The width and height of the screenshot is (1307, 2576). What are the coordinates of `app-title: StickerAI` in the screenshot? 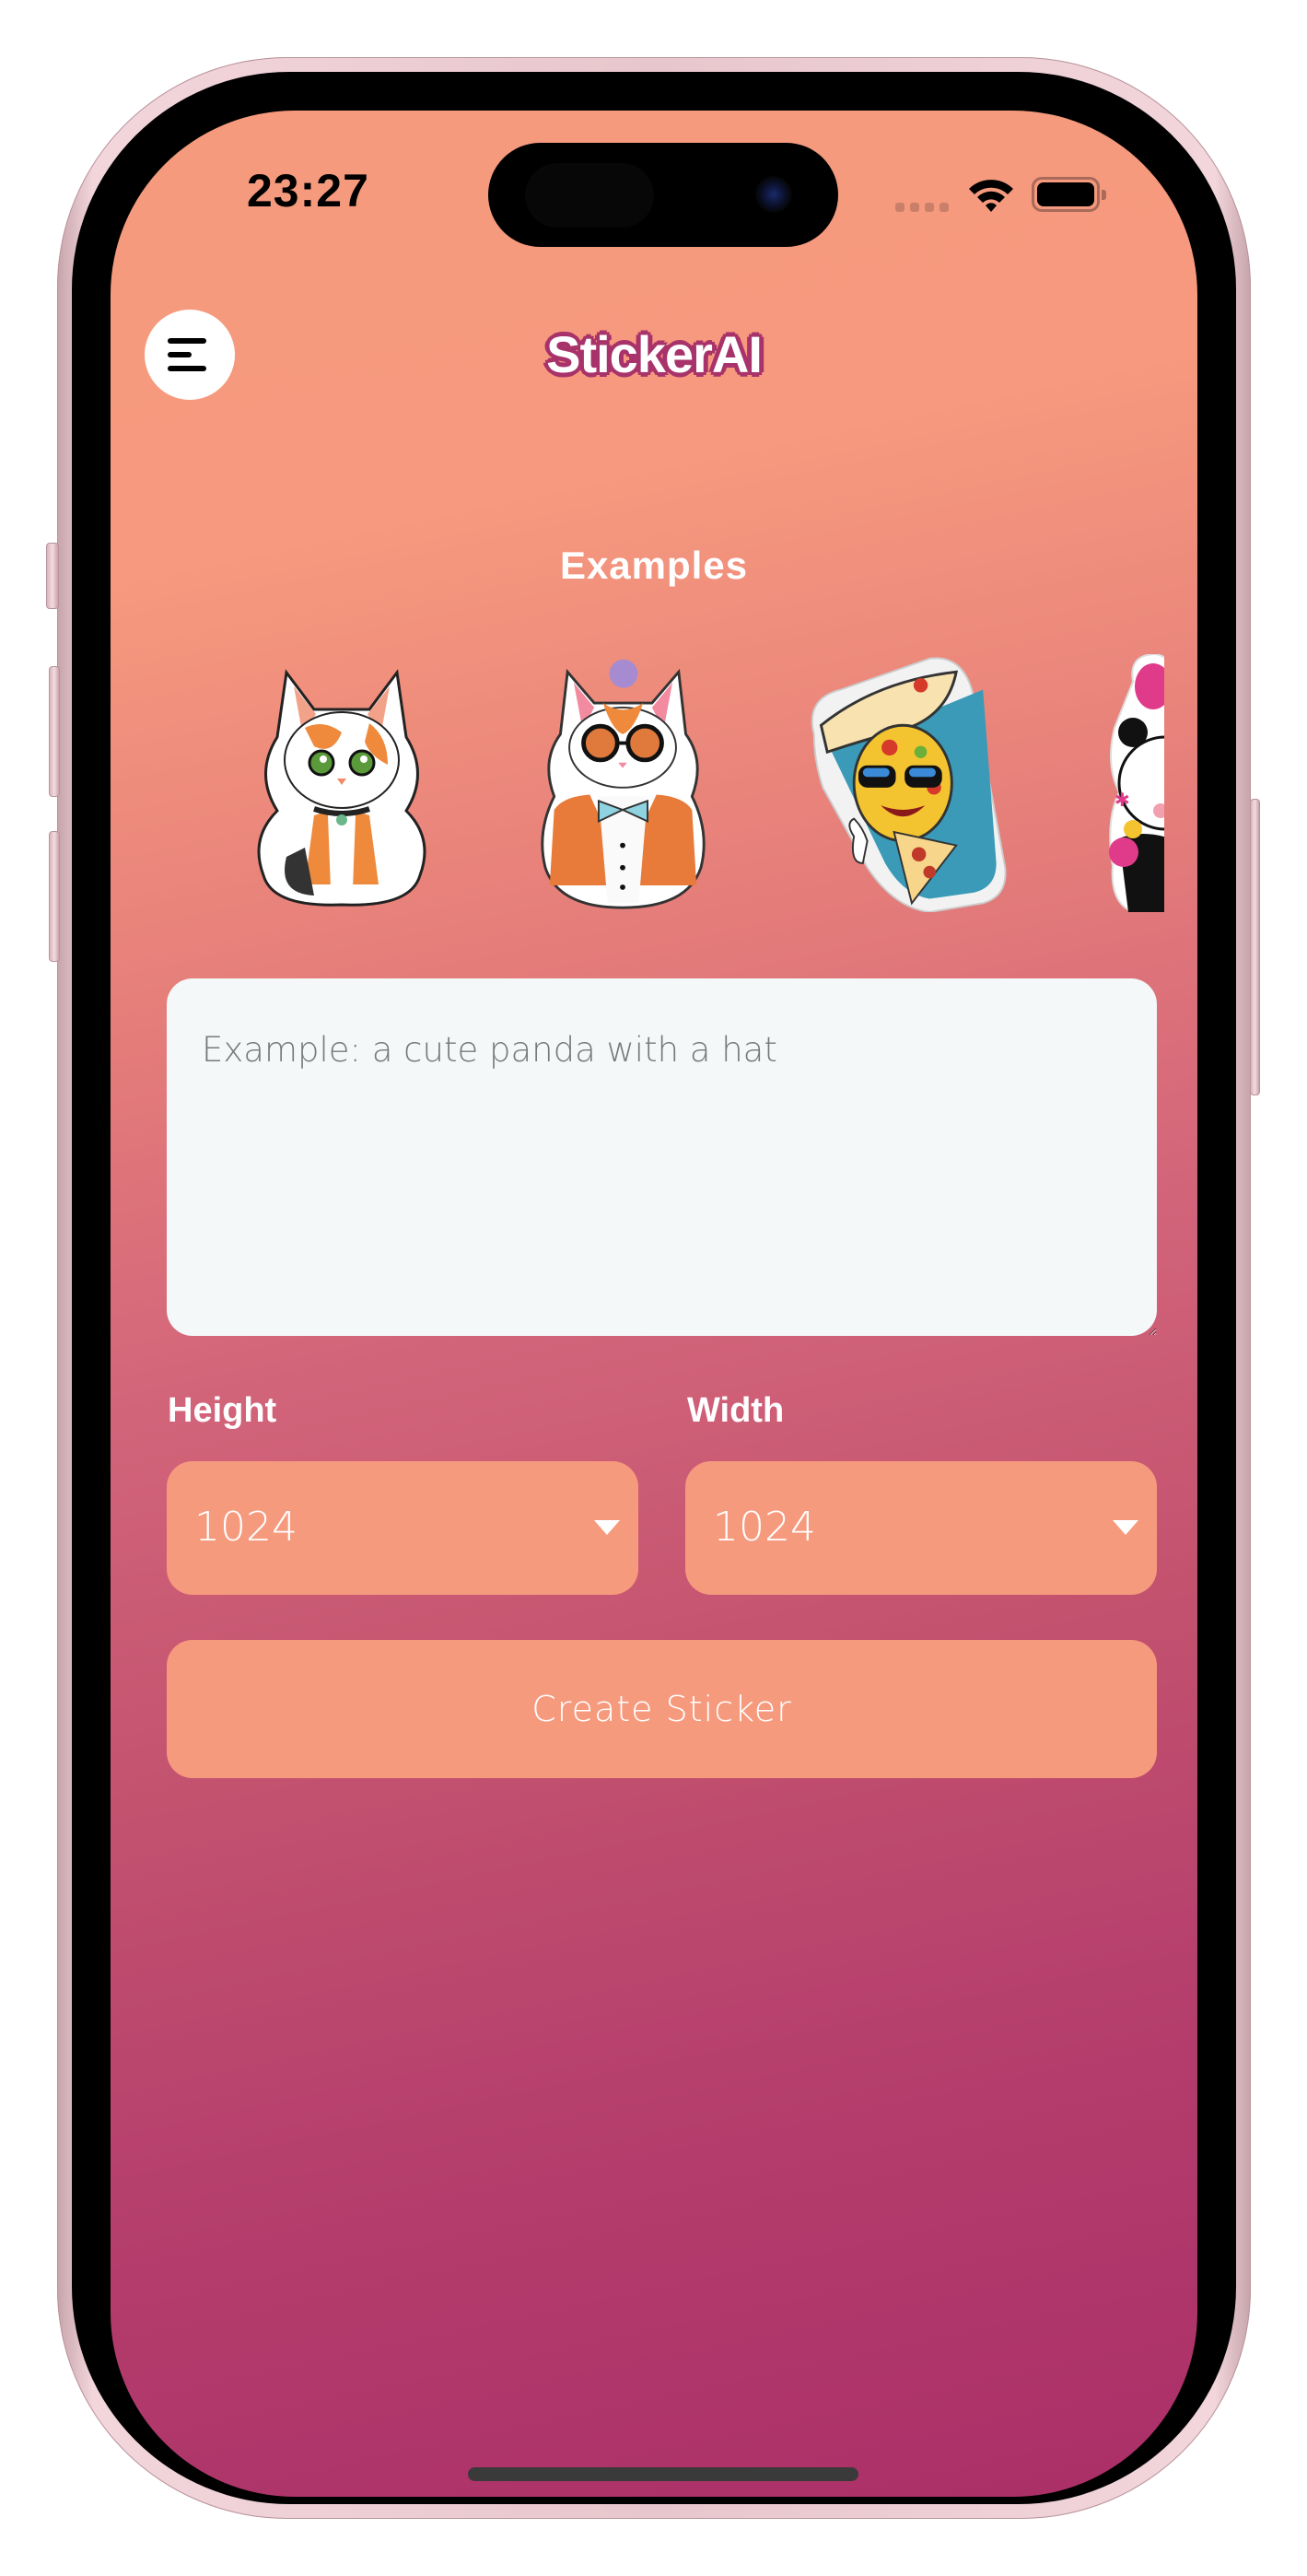 It's located at (654, 354).